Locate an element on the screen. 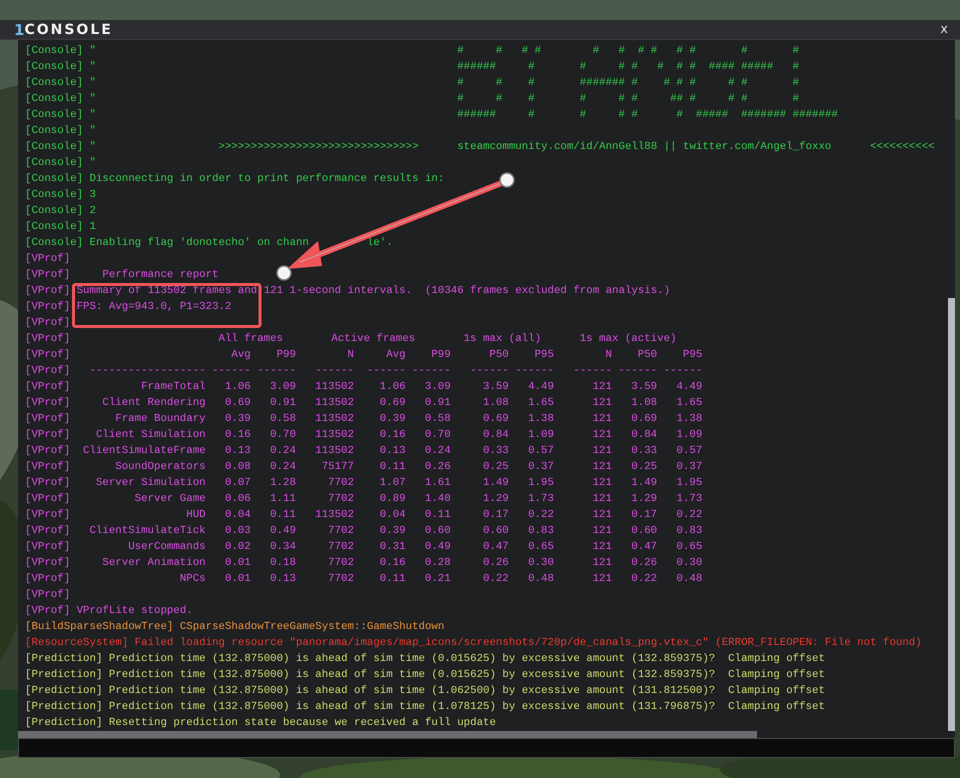 The width and height of the screenshot is (960, 778). table-cell-text: 0.31 is located at coordinates (392, 548).